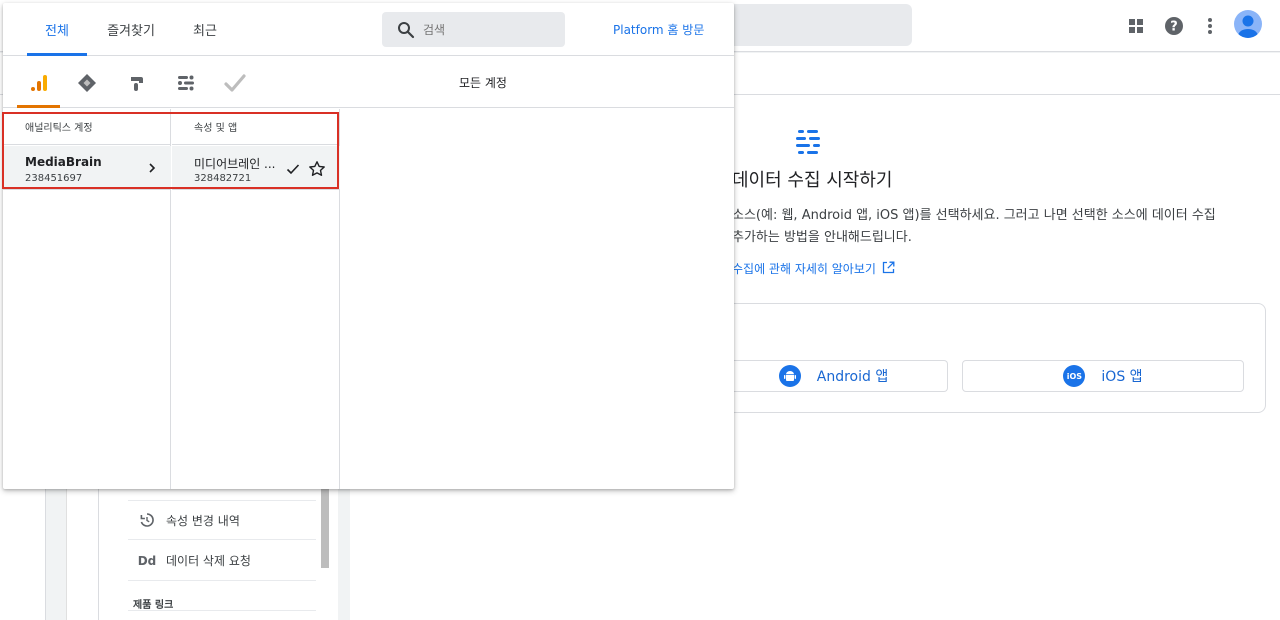 This screenshot has width=1280, height=620. Describe the element at coordinates (293, 169) in the screenshot. I see `check-icon` at that location.